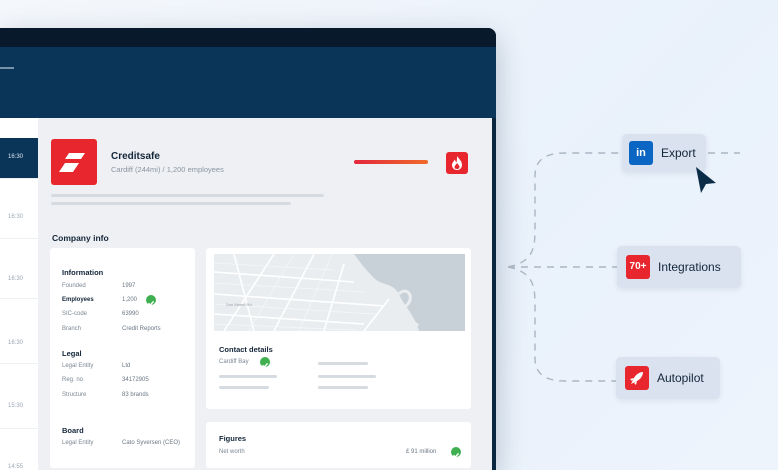 This screenshot has width=778, height=470. What do you see at coordinates (680, 378) in the screenshot?
I see `autopilot-label: Autopilot` at bounding box center [680, 378].